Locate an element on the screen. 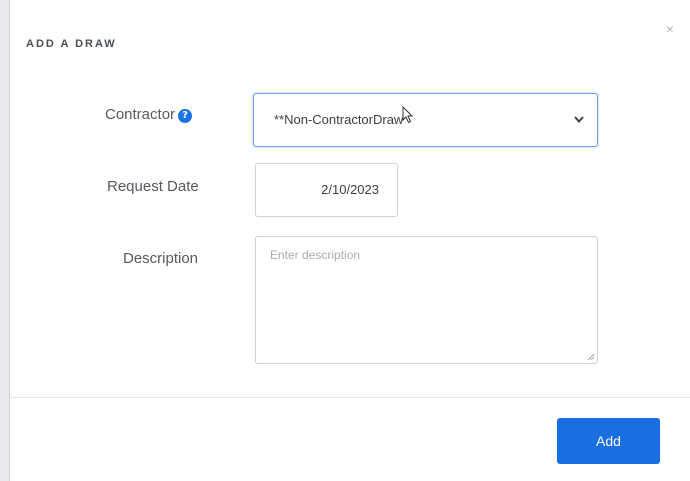 The image size is (690, 481). contractor-label: Contractor? is located at coordinates (149, 114).